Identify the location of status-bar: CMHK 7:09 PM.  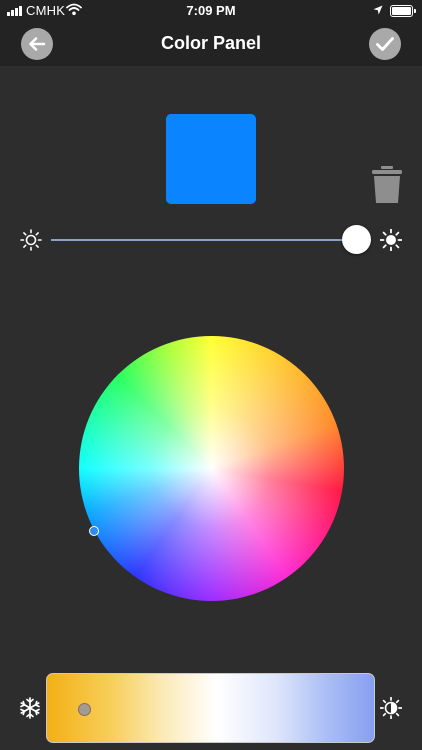
(211, 11).